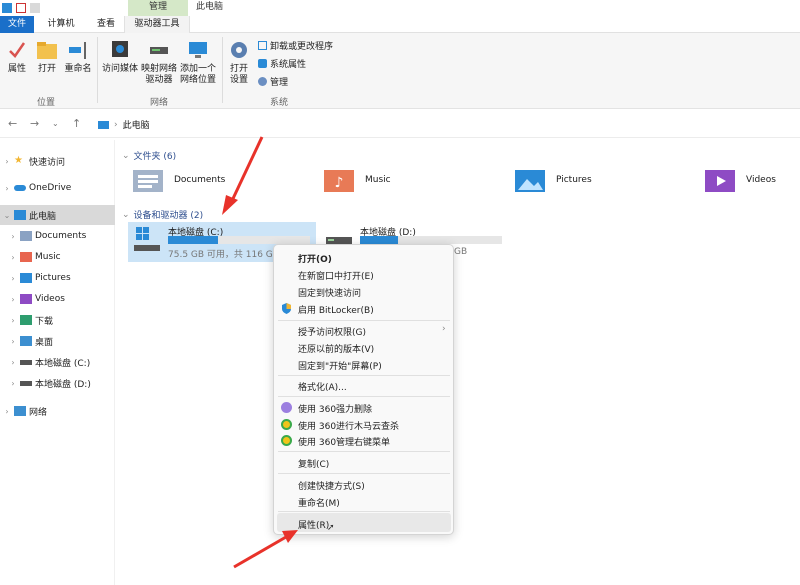  What do you see at coordinates (76, 123) in the screenshot?
I see `up-arrow-icon: ↑` at bounding box center [76, 123].